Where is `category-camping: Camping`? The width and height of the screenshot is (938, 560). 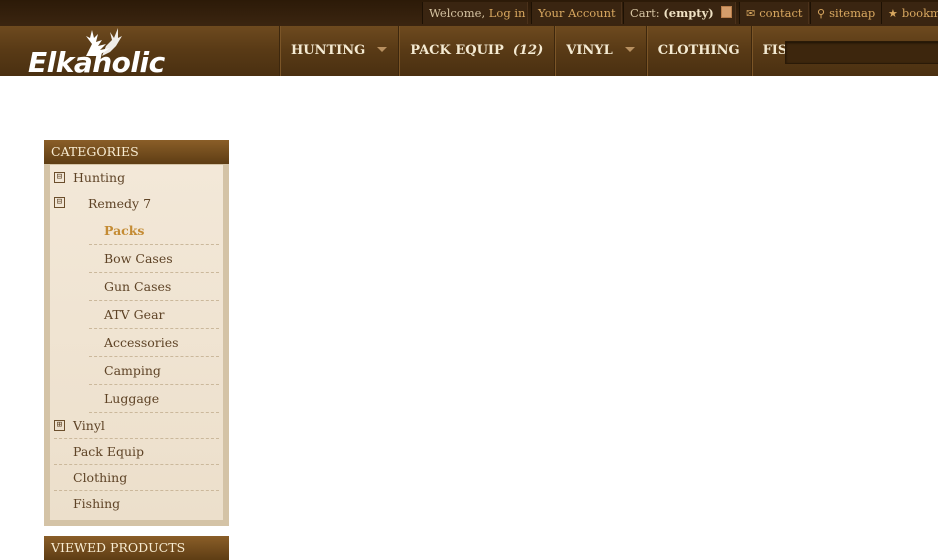 category-camping: Camping is located at coordinates (136, 371).